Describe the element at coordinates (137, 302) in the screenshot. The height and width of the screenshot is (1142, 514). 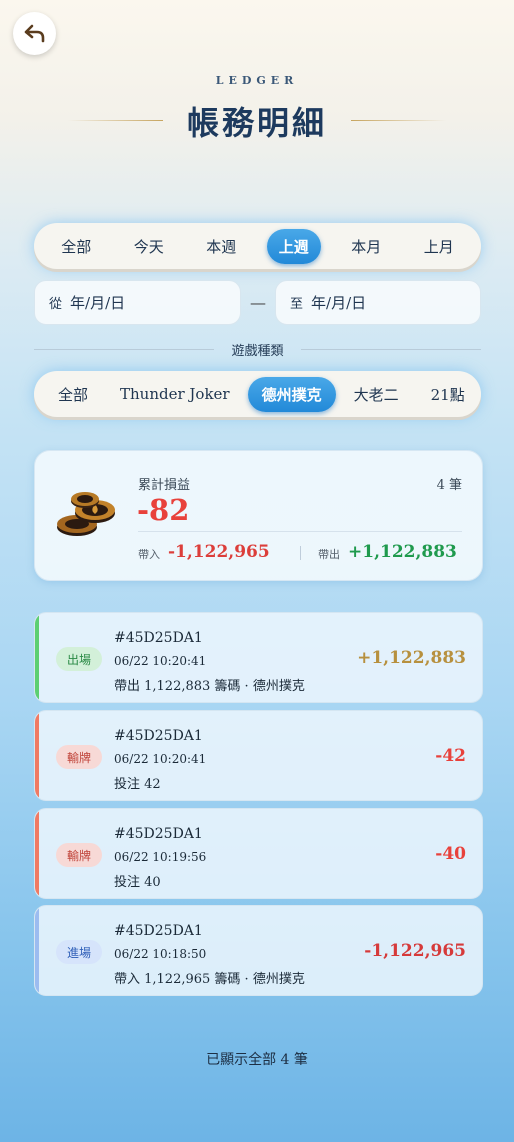
I see `date-from-field: 從 年/月/日` at that location.